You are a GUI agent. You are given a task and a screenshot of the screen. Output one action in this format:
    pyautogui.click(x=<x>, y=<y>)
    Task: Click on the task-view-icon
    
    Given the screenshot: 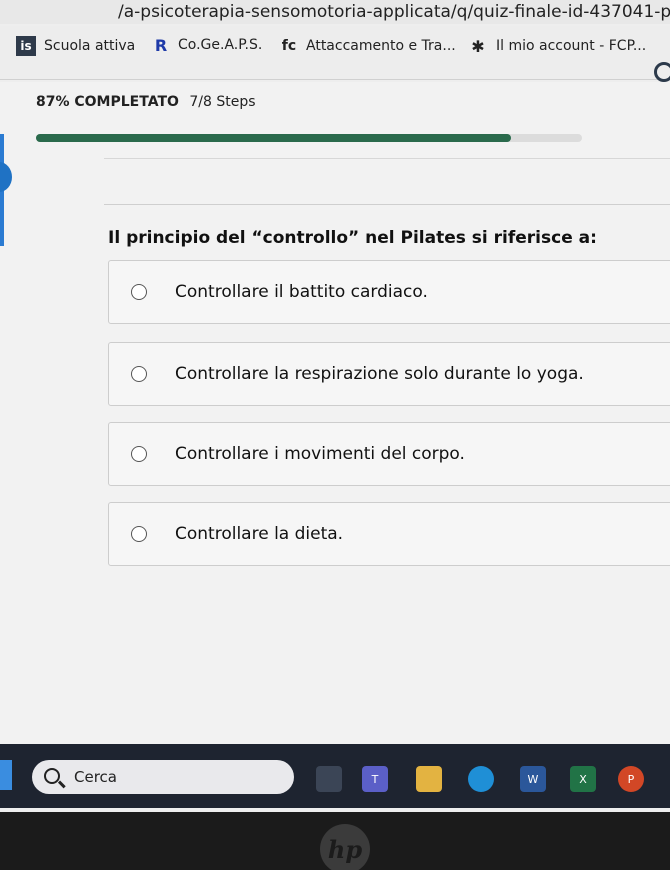 What is the action you would take?
    pyautogui.click(x=329, y=779)
    